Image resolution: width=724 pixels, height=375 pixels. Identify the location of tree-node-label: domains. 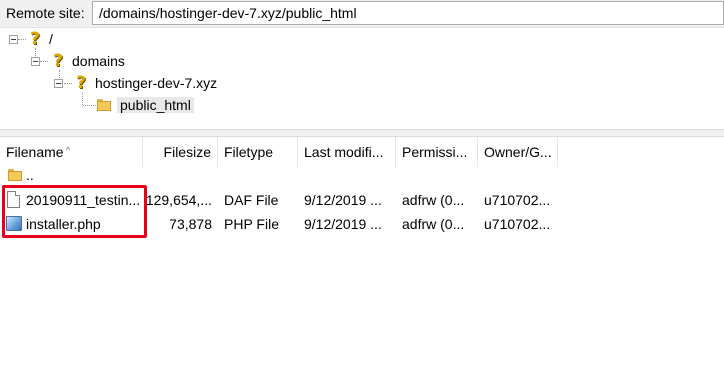
(98, 61).